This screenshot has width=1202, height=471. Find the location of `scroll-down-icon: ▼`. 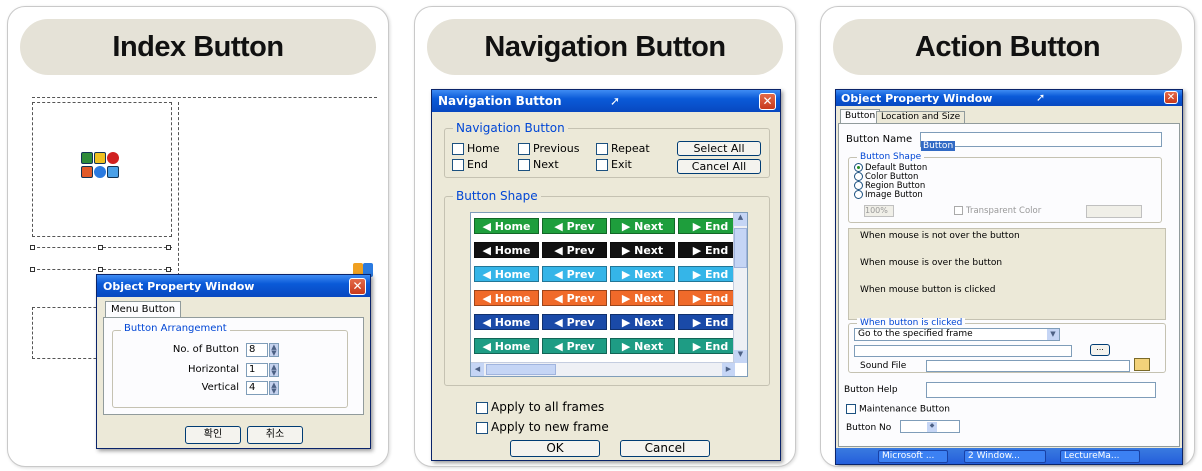

scroll-down-icon: ▼ is located at coordinates (740, 356).